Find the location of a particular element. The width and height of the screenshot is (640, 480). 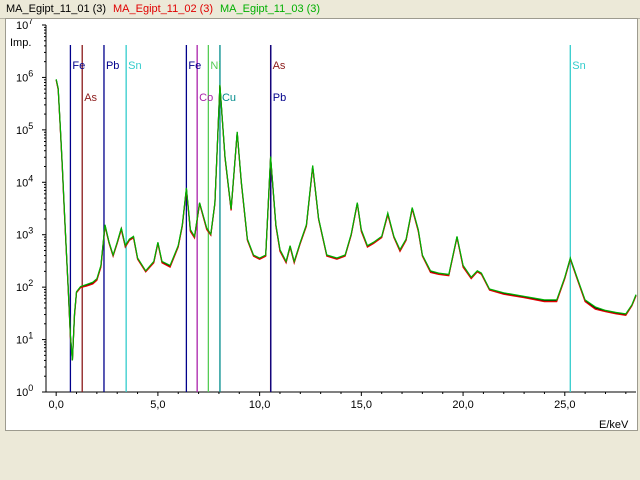

y-tick-label: 101 is located at coordinates (24, 339).